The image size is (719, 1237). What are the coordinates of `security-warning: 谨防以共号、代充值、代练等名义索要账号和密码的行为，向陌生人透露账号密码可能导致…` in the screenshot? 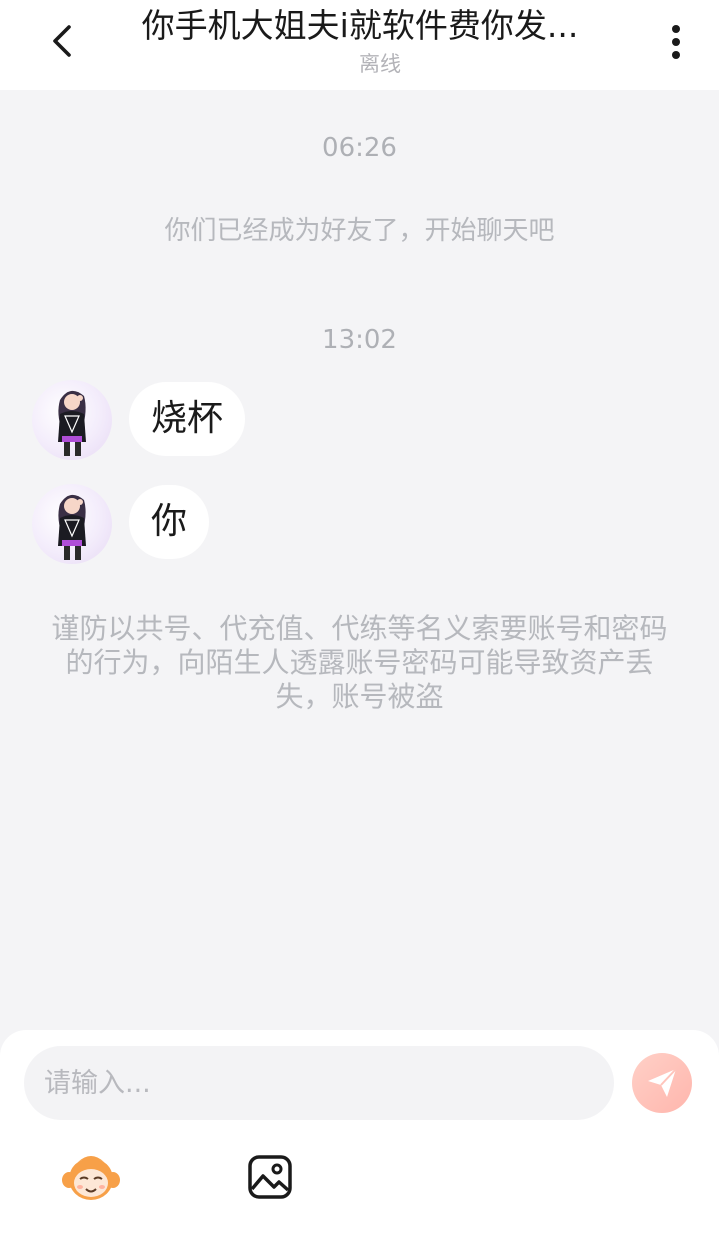 It's located at (359, 662).